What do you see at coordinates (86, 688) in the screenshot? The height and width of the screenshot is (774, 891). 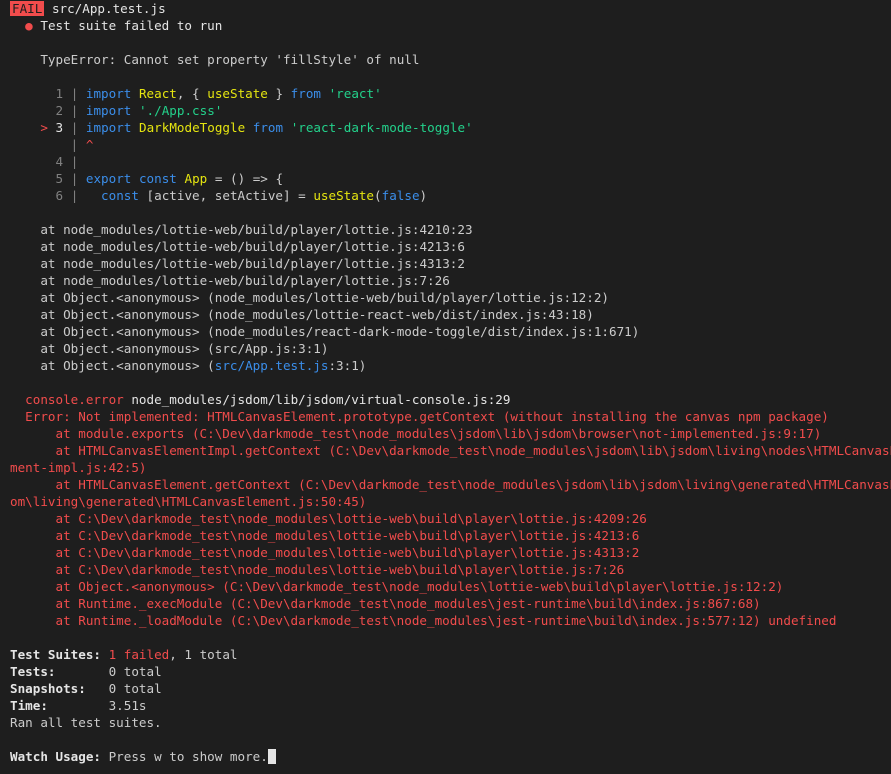 I see `results-snapshots: Snapshots: 0 total` at bounding box center [86, 688].